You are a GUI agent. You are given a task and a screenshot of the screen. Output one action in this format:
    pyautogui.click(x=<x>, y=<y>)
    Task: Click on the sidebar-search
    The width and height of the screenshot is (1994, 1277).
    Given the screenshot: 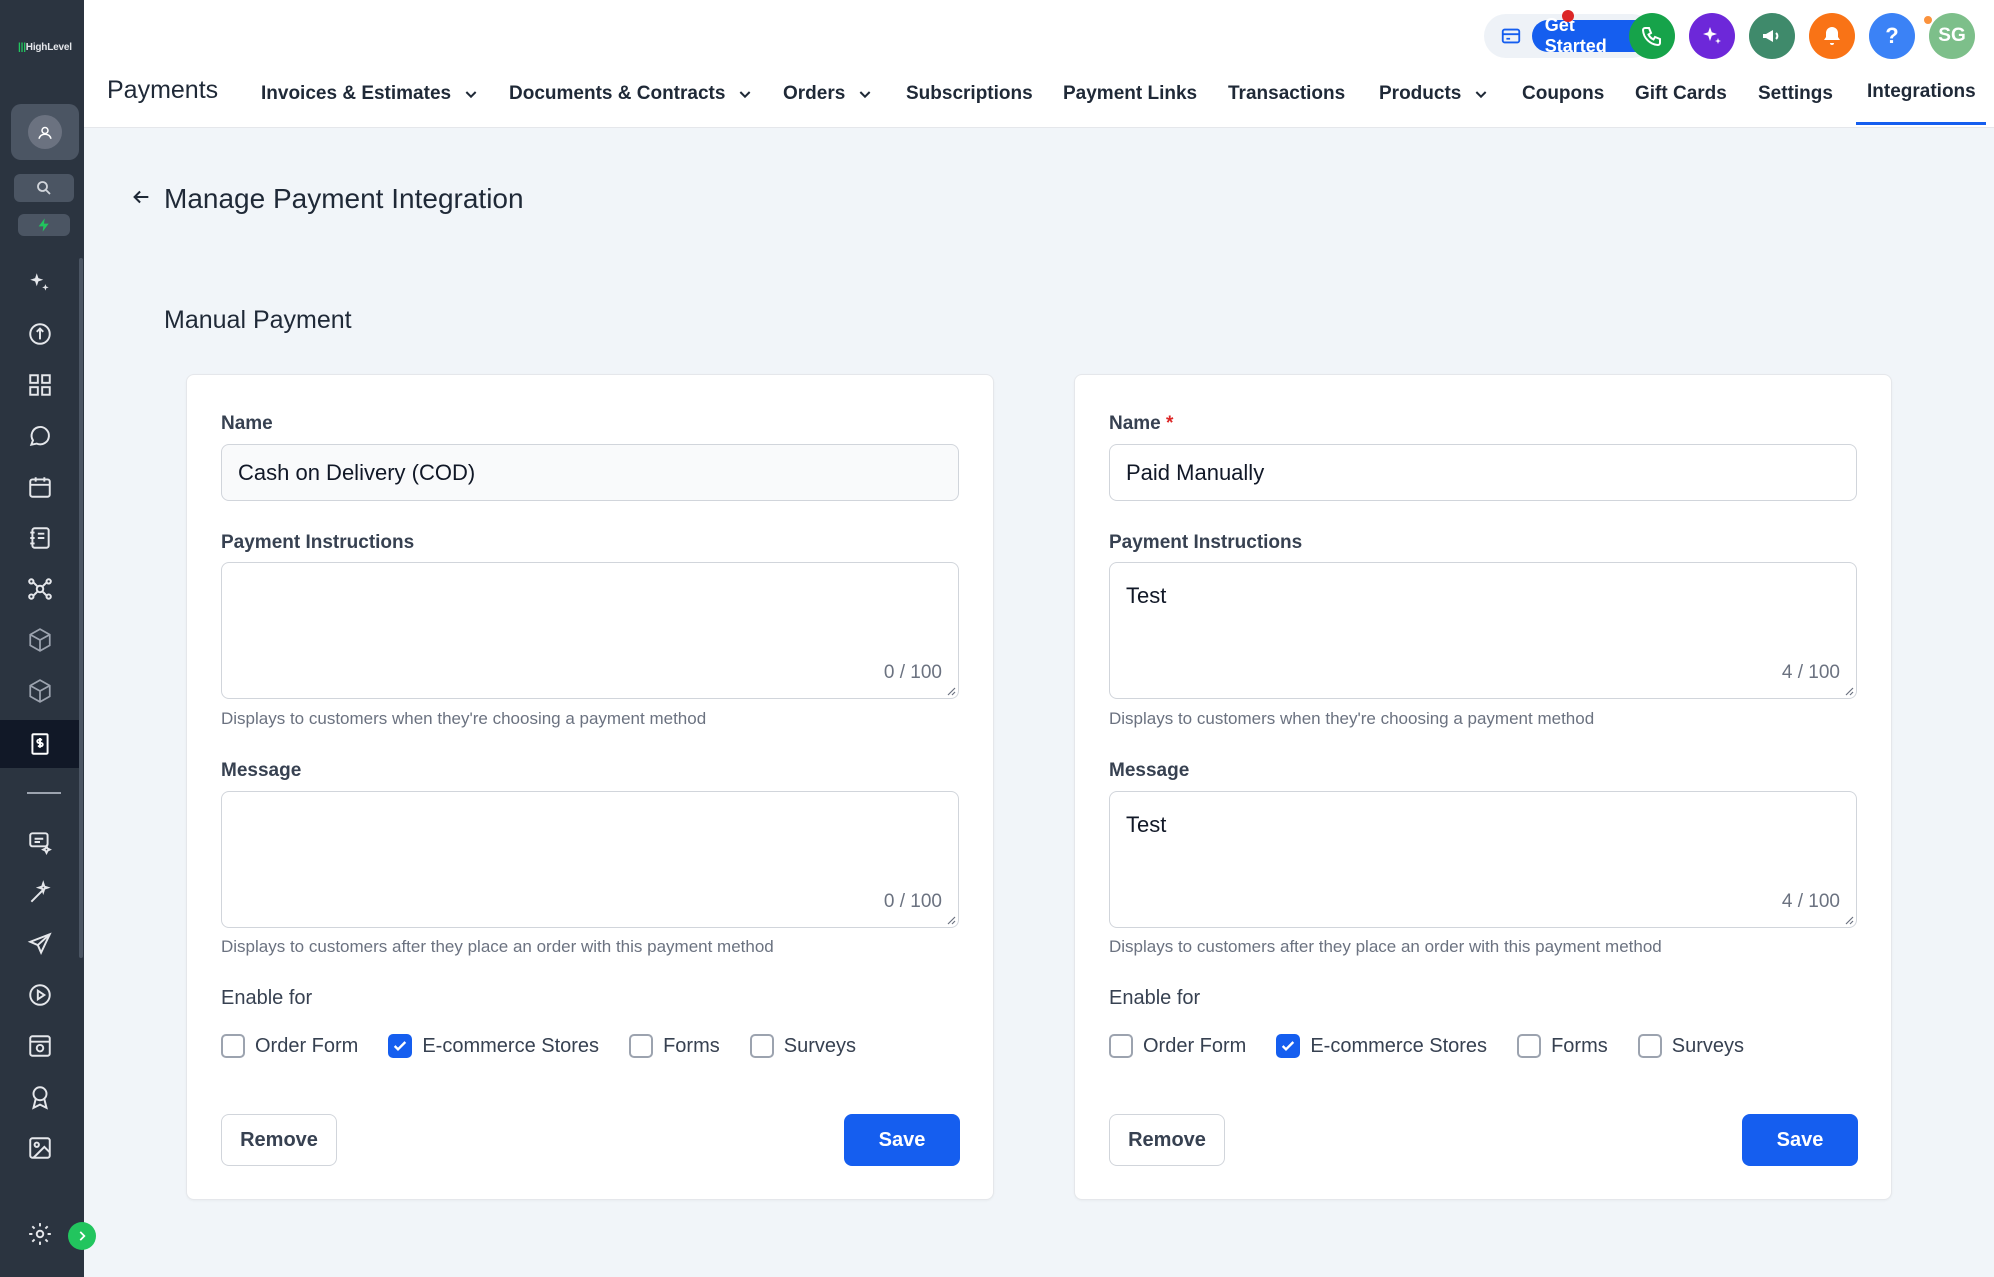 What is the action you would take?
    pyautogui.click(x=44, y=188)
    